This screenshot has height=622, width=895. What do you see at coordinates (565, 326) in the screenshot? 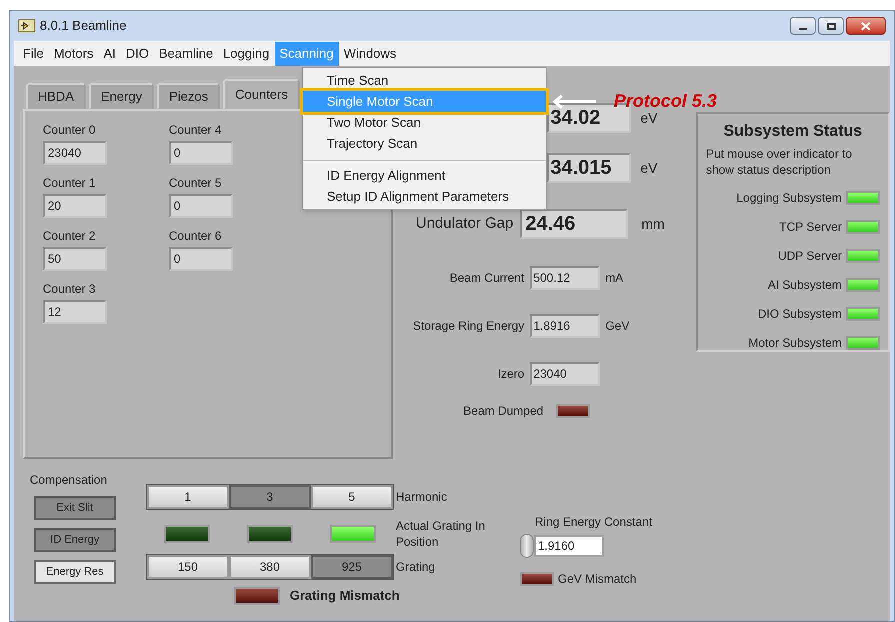
I see `readout-field: 1.8916` at bounding box center [565, 326].